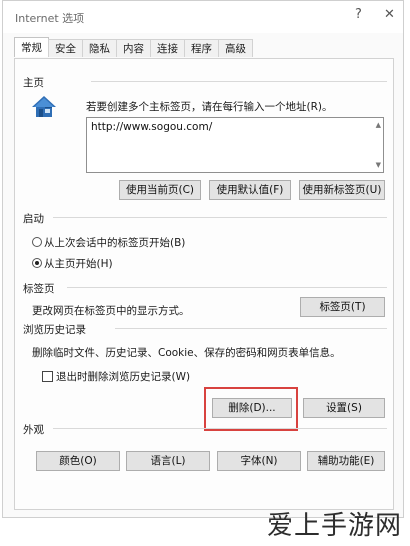  I want to click on tab-content: 内容, so click(133, 48).